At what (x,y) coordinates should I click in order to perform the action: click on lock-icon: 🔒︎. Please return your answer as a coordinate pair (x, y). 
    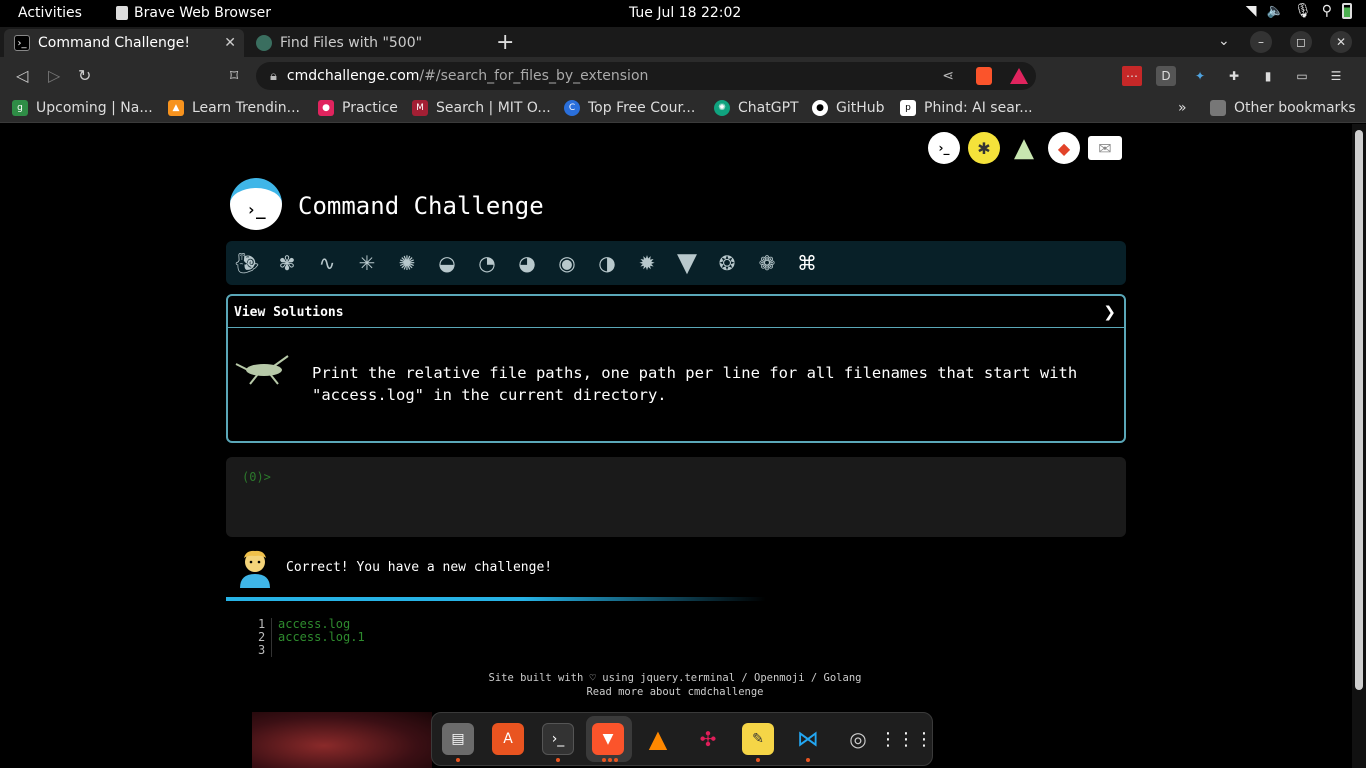
    Looking at the image, I should click on (273, 76).